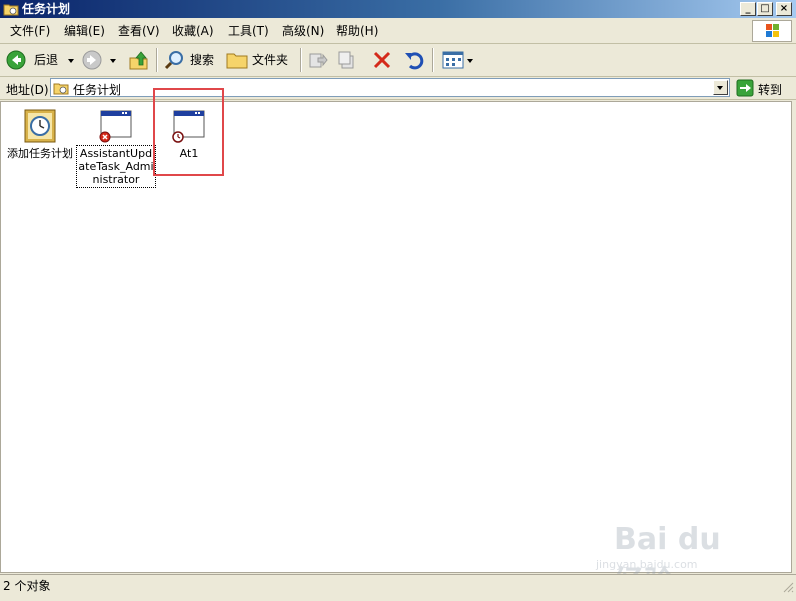 Image resolution: width=796 pixels, height=601 pixels. I want to click on status-bar: 2 个对象, so click(398, 584).